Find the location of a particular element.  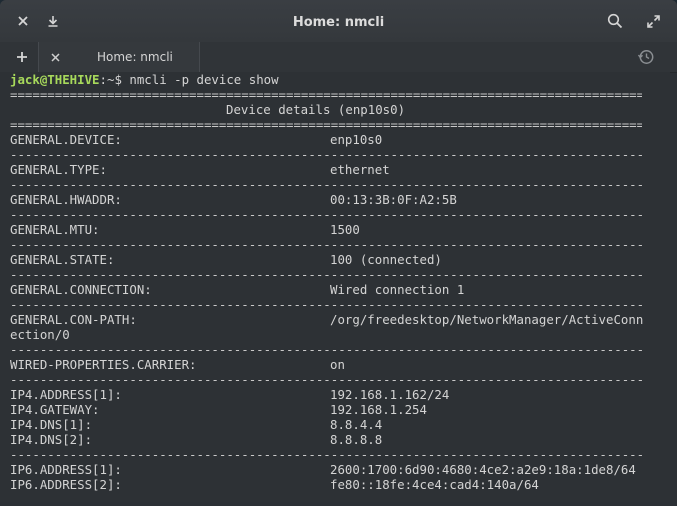

close-icon is located at coordinates (55, 57).